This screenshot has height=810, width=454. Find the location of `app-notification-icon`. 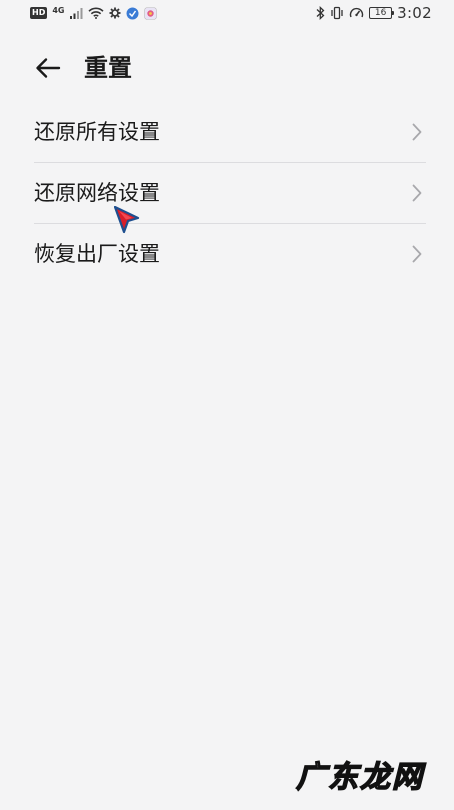

app-notification-icon is located at coordinates (132, 13).